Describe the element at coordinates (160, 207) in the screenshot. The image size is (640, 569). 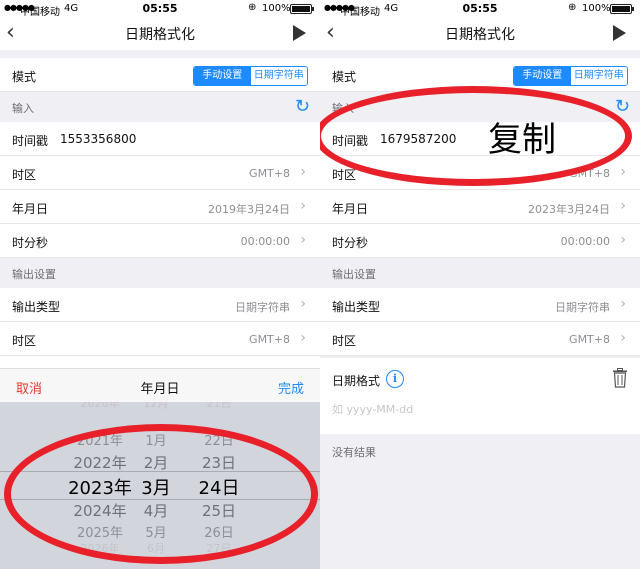
I see `date-row: 年月日 2019年3月24日 ›` at that location.